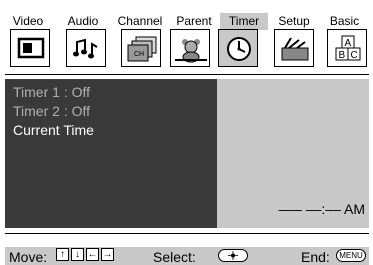  What do you see at coordinates (92, 254) in the screenshot?
I see `arrow-left-icon: ←` at bounding box center [92, 254].